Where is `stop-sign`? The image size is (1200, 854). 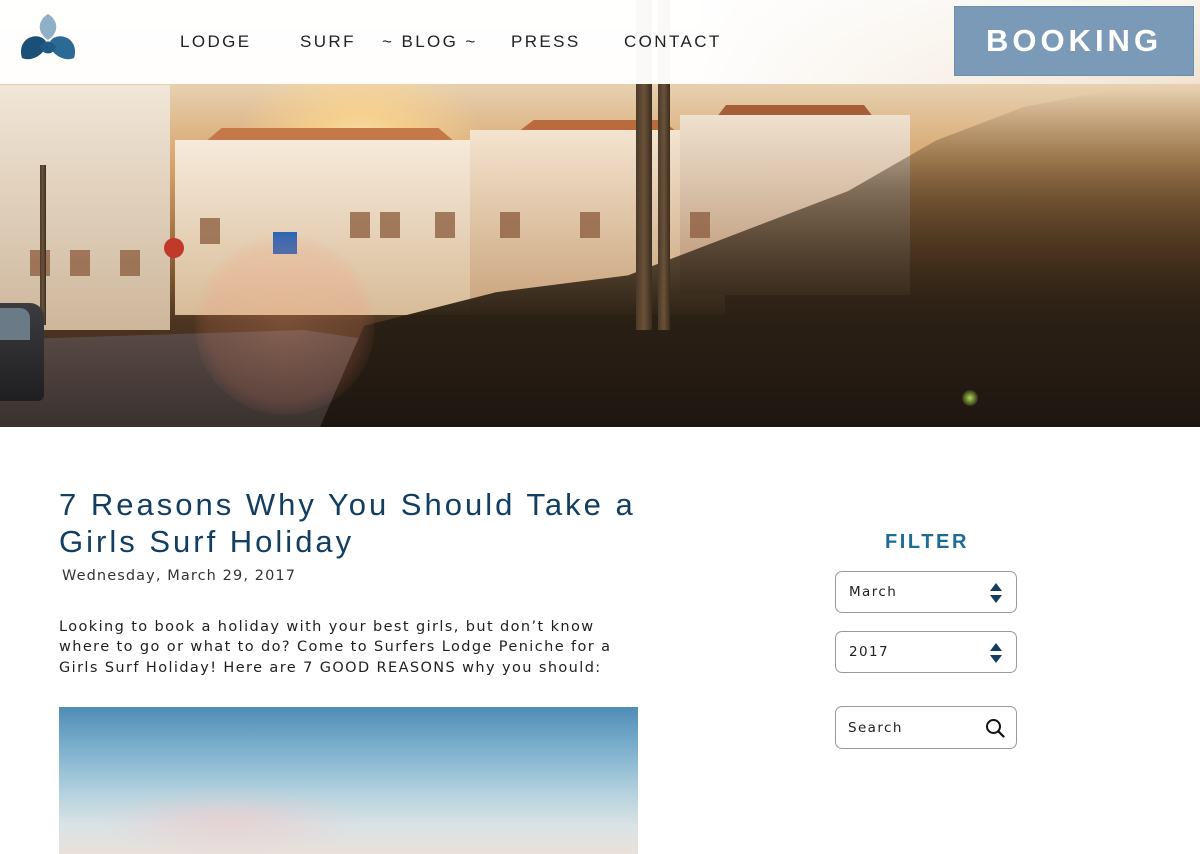 stop-sign is located at coordinates (174, 248).